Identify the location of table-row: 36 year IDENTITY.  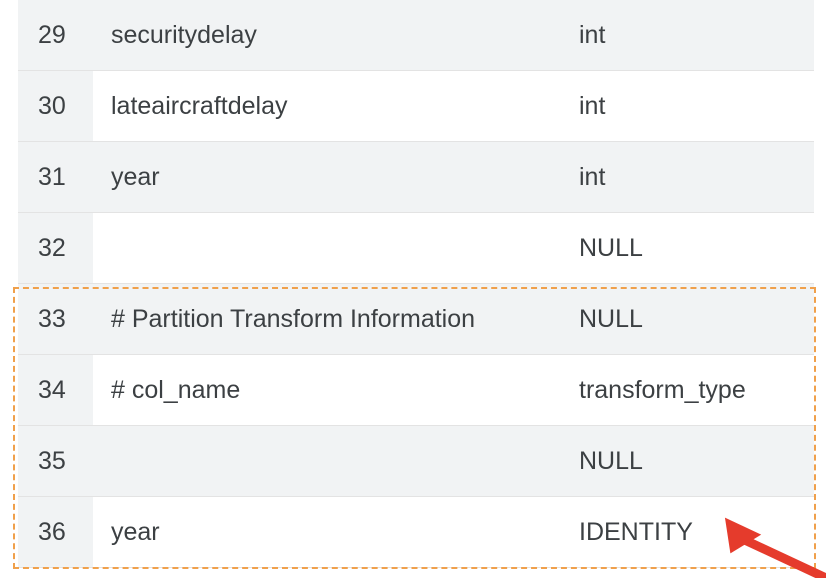
(416, 532).